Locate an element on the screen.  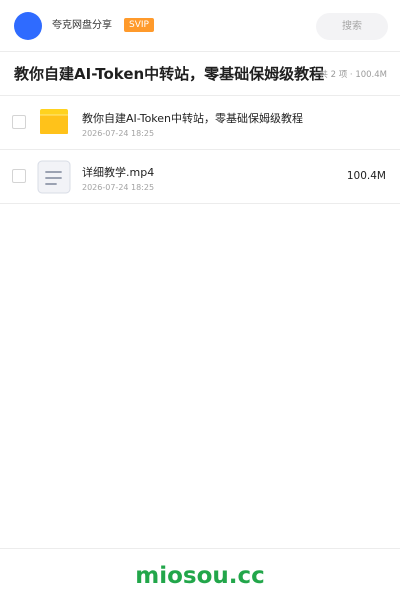
app-header: 夸克网盘分享 SVIP 搜索 is located at coordinates (200, 26).